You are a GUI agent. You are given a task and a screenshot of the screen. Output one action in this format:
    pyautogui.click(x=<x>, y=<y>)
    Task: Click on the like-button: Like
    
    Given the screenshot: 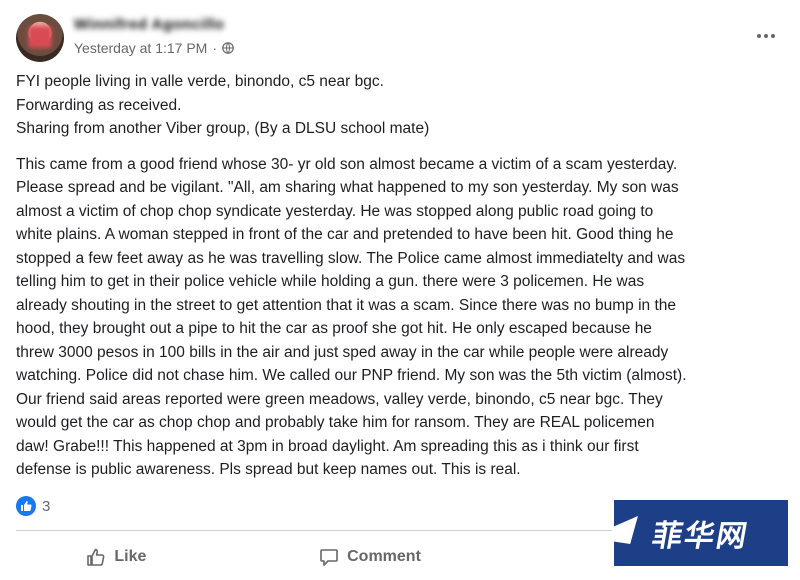 What is the action you would take?
    pyautogui.click(x=116, y=557)
    